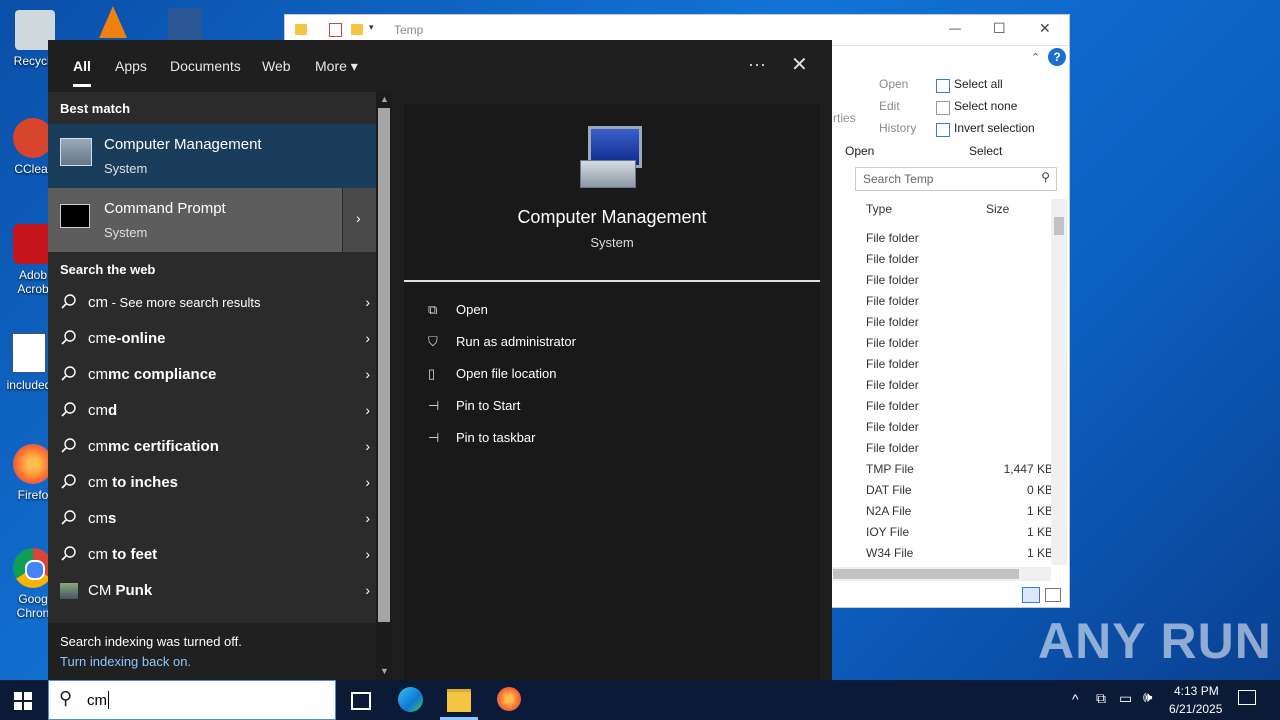 The height and width of the screenshot is (720, 1280). I want to click on web-result-item: CM Punk ›, so click(212, 591).